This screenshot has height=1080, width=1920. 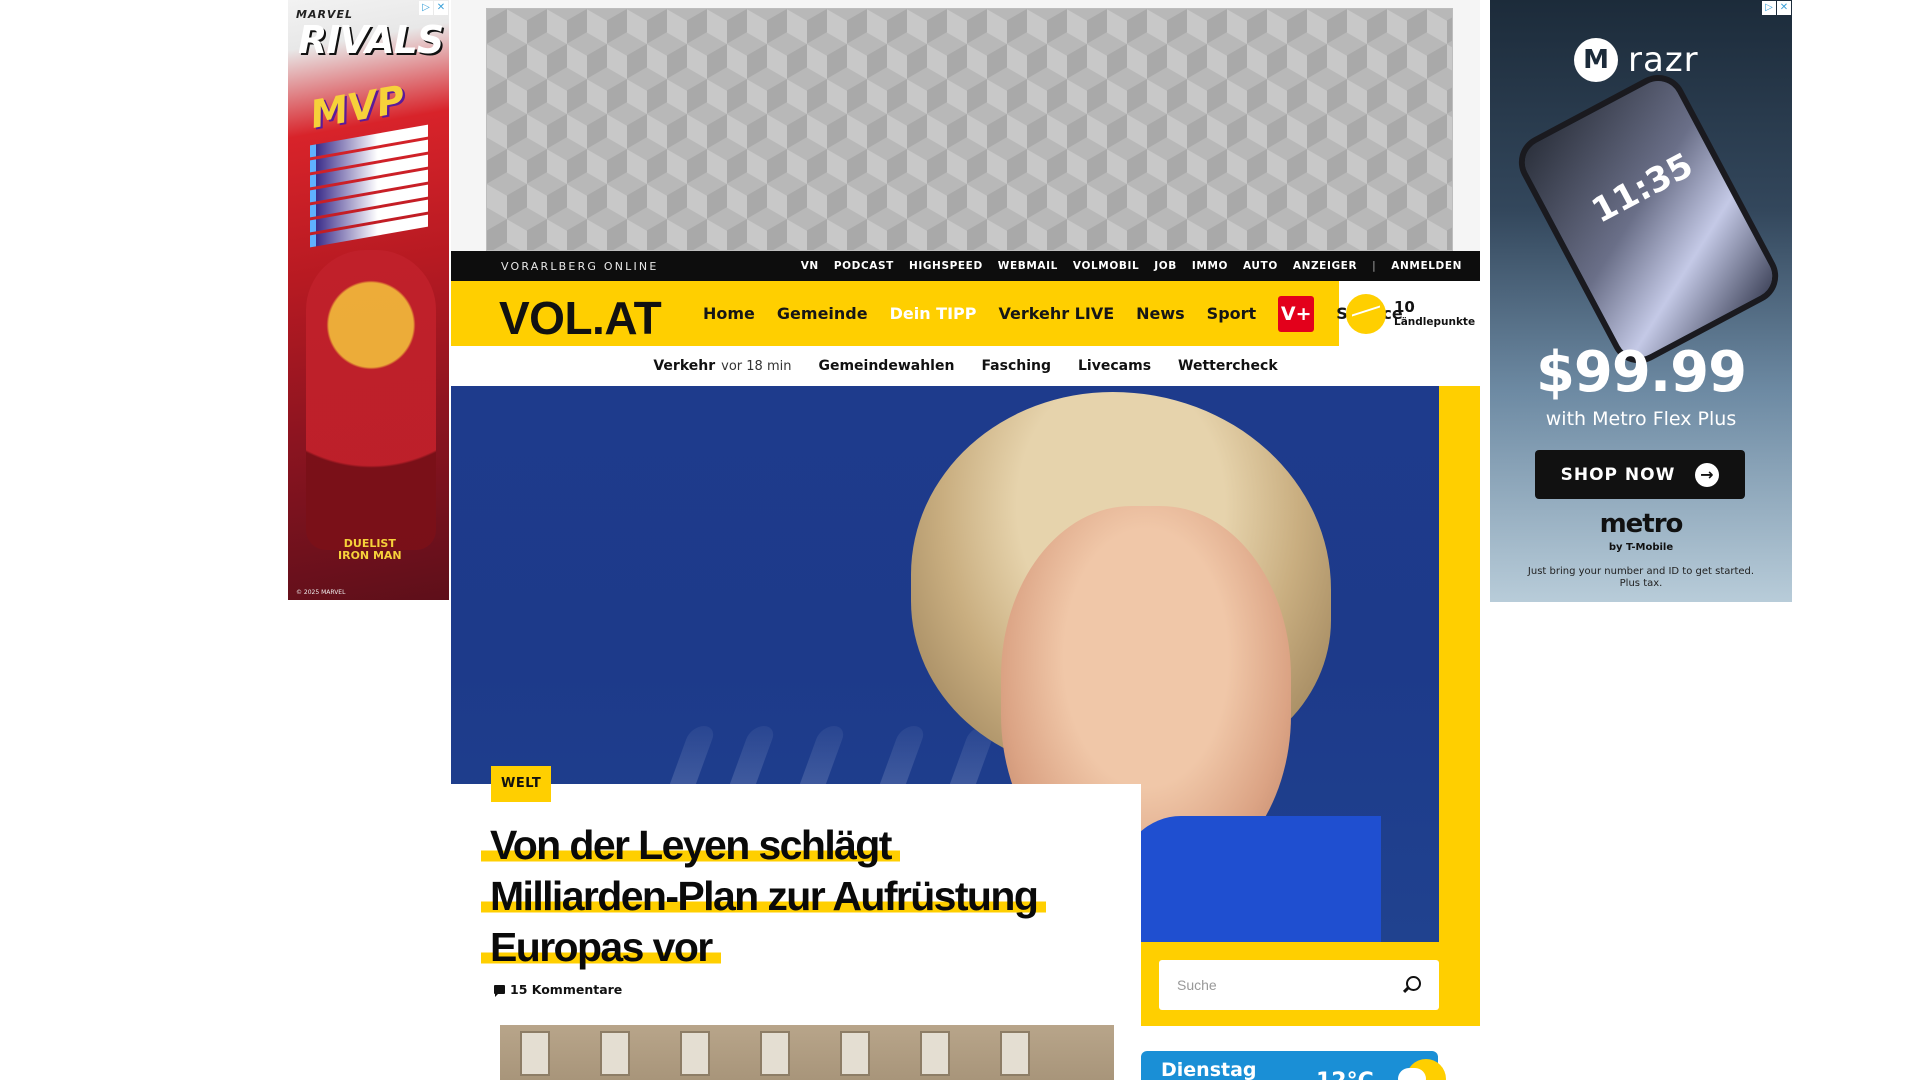 I want to click on ad-offer: with Metro Flex Plus, so click(x=1641, y=419).